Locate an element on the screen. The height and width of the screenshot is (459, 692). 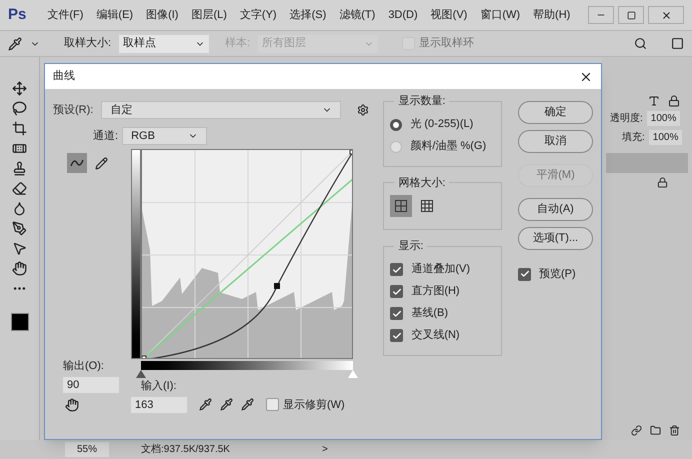
input-field: 163 is located at coordinates (159, 404).